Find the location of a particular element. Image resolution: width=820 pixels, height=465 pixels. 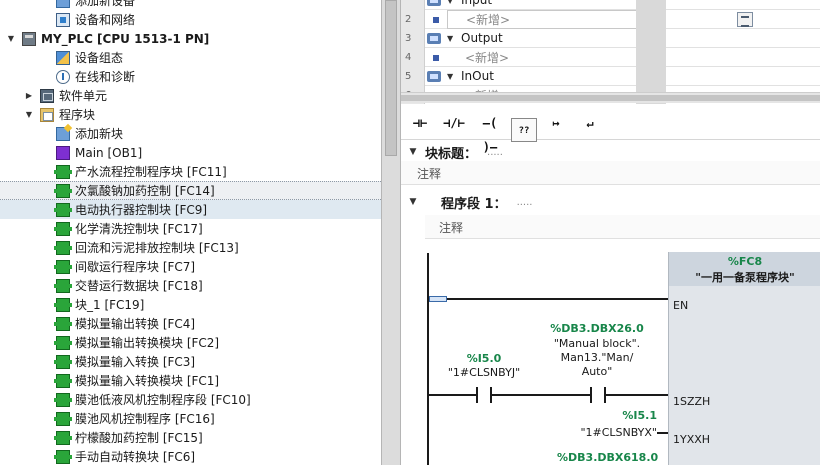

network-title-label: 程序段 1： is located at coordinates (474, 204).